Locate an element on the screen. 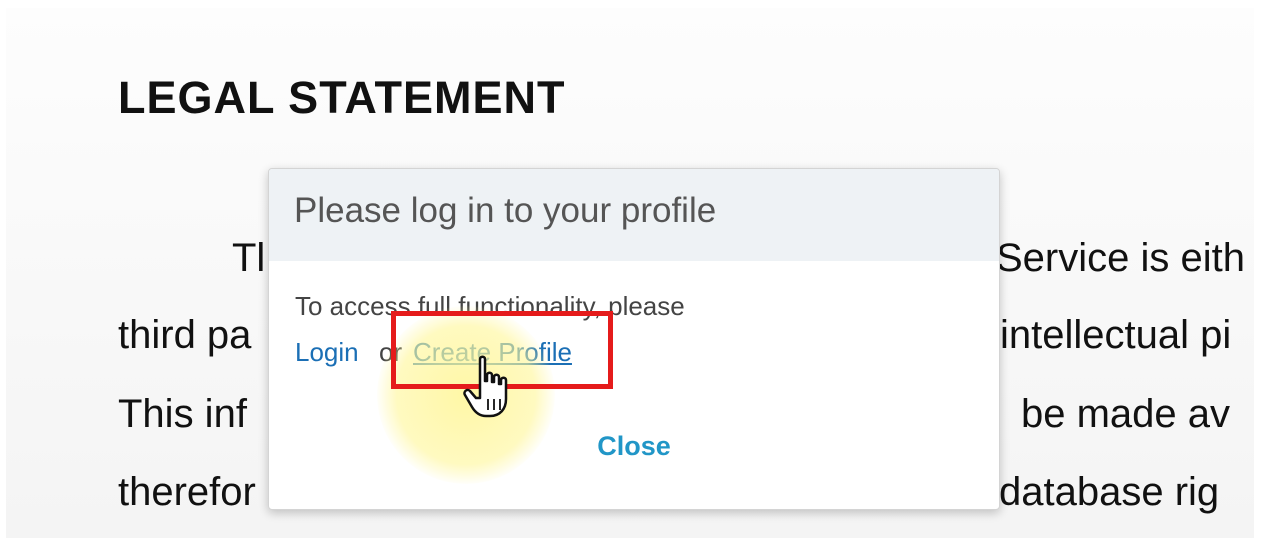 This screenshot has height=541, width=1262. modal-message: To access full functionality, please is located at coordinates (490, 306).